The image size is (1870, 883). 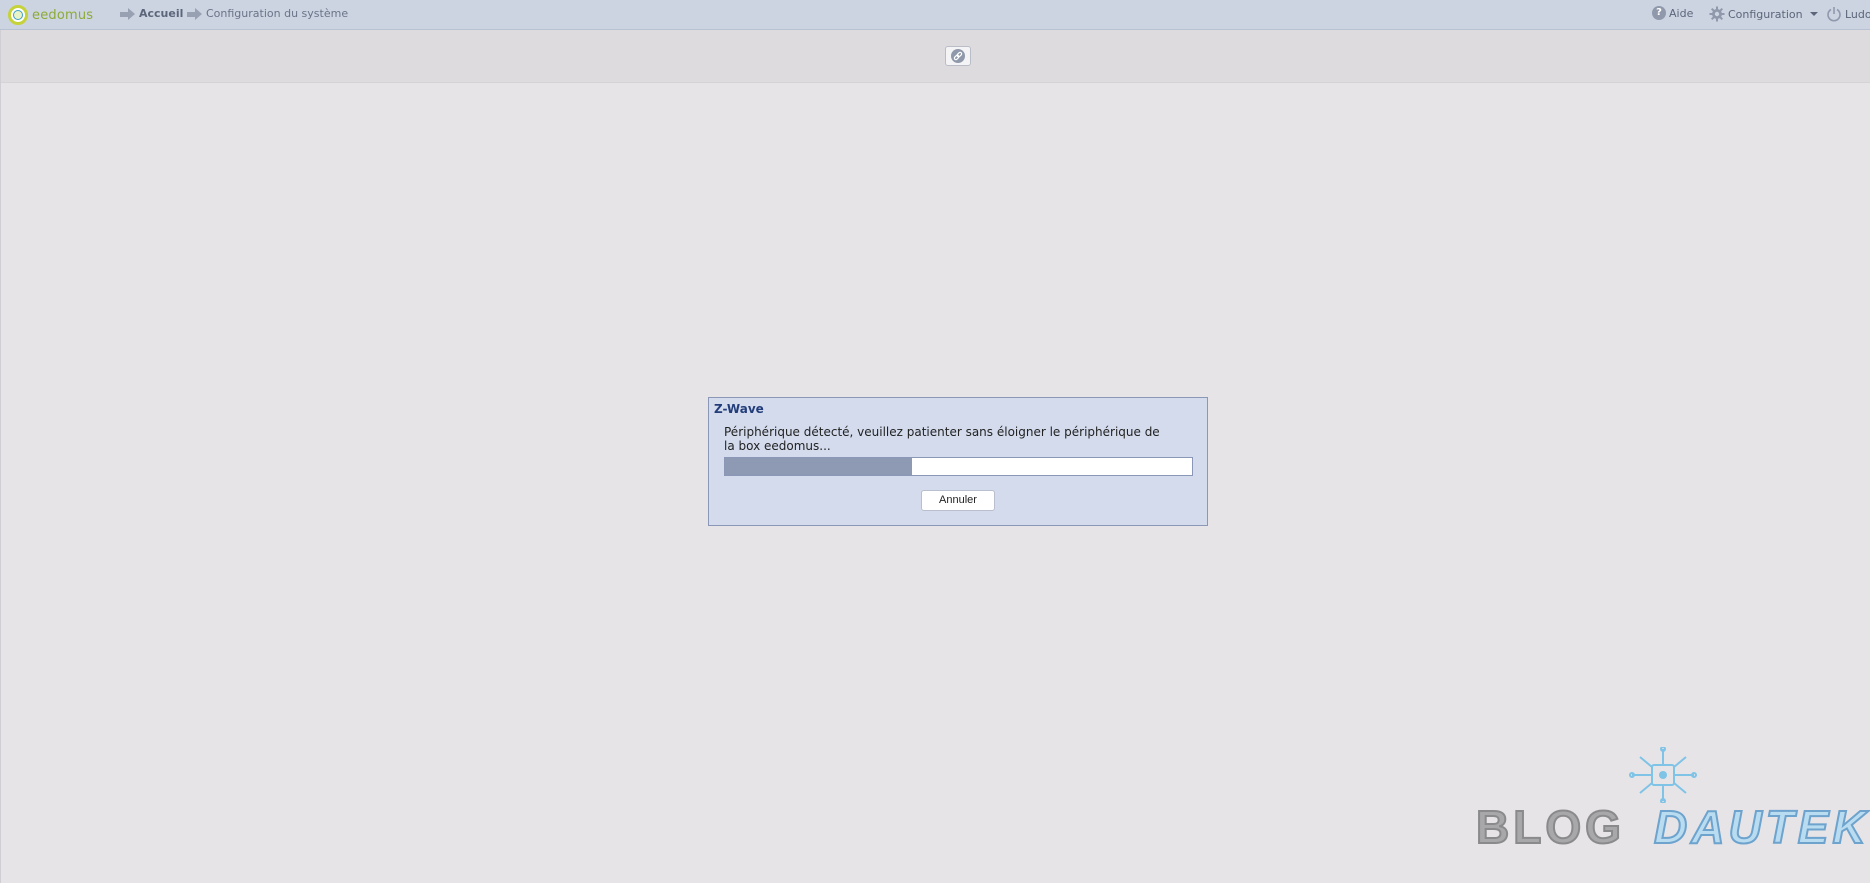 I want to click on progress-bar, so click(x=958, y=466).